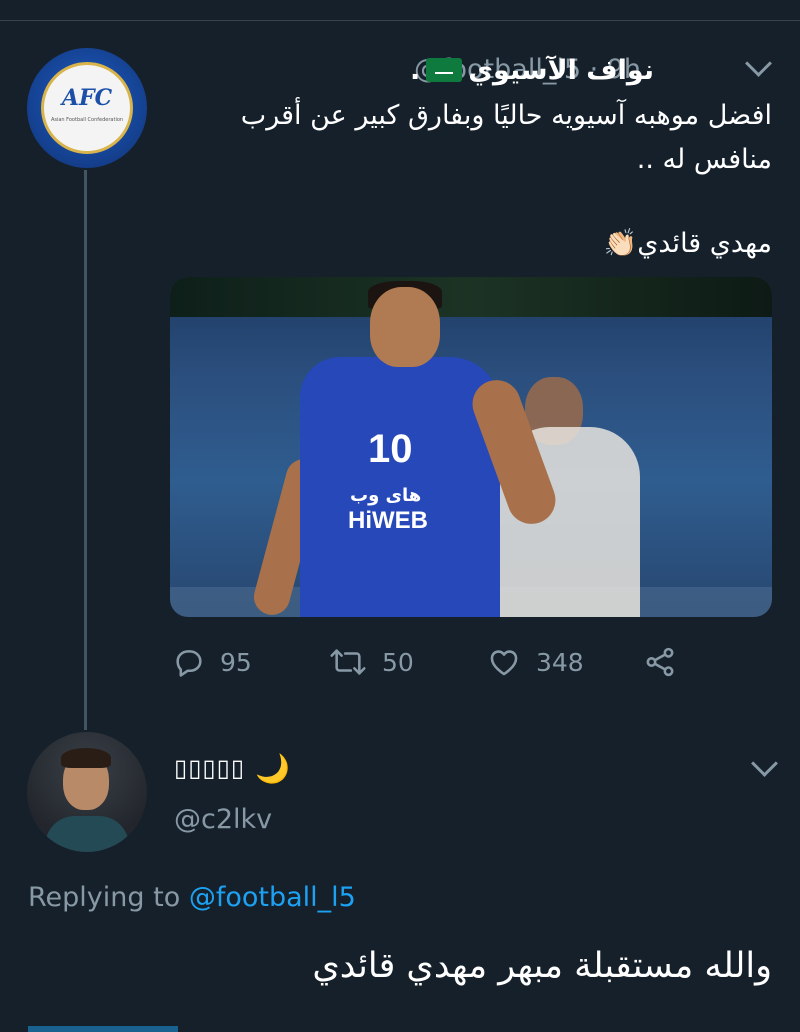 This screenshot has width=800, height=1032. Describe the element at coordinates (103, 1029) in the screenshot. I see `next-item-peek` at that location.